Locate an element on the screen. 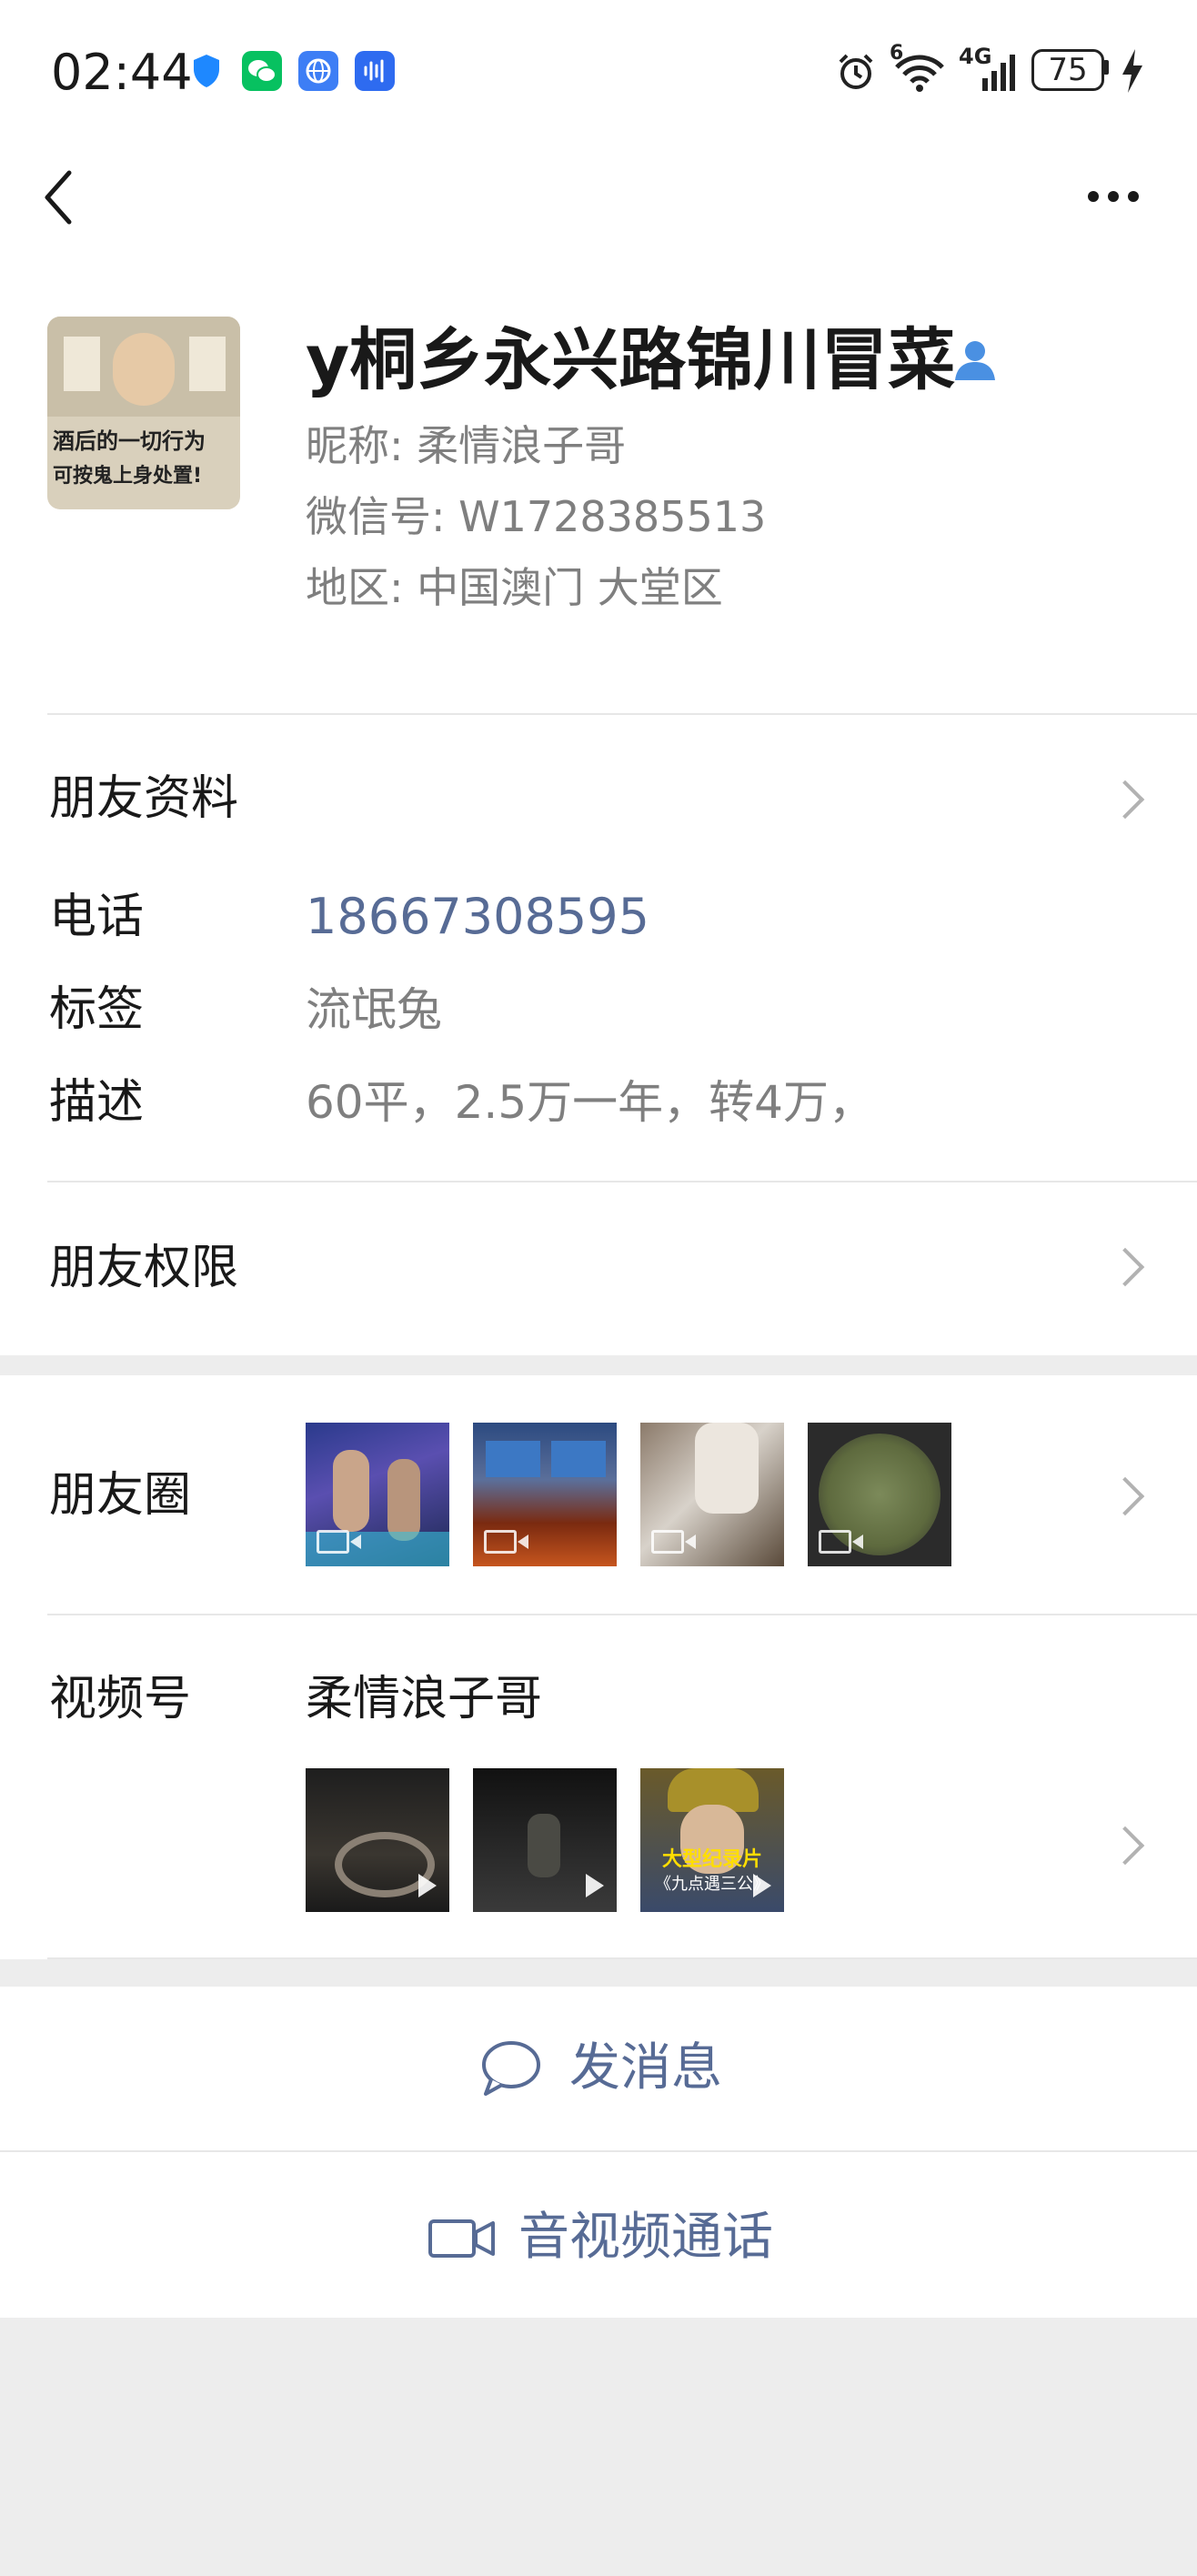  back-button is located at coordinates (58, 197).